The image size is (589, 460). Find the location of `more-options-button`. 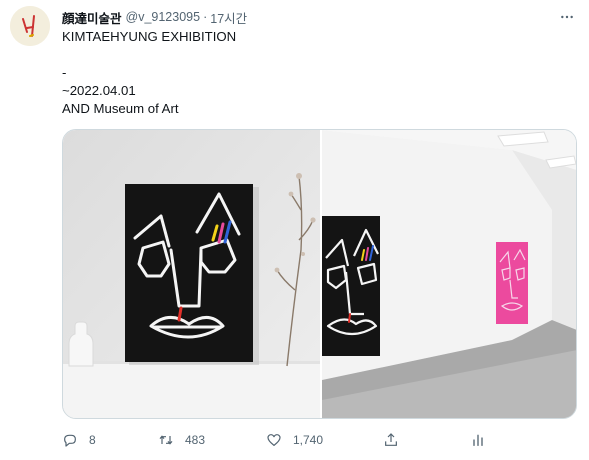

more-options-button is located at coordinates (567, 17).